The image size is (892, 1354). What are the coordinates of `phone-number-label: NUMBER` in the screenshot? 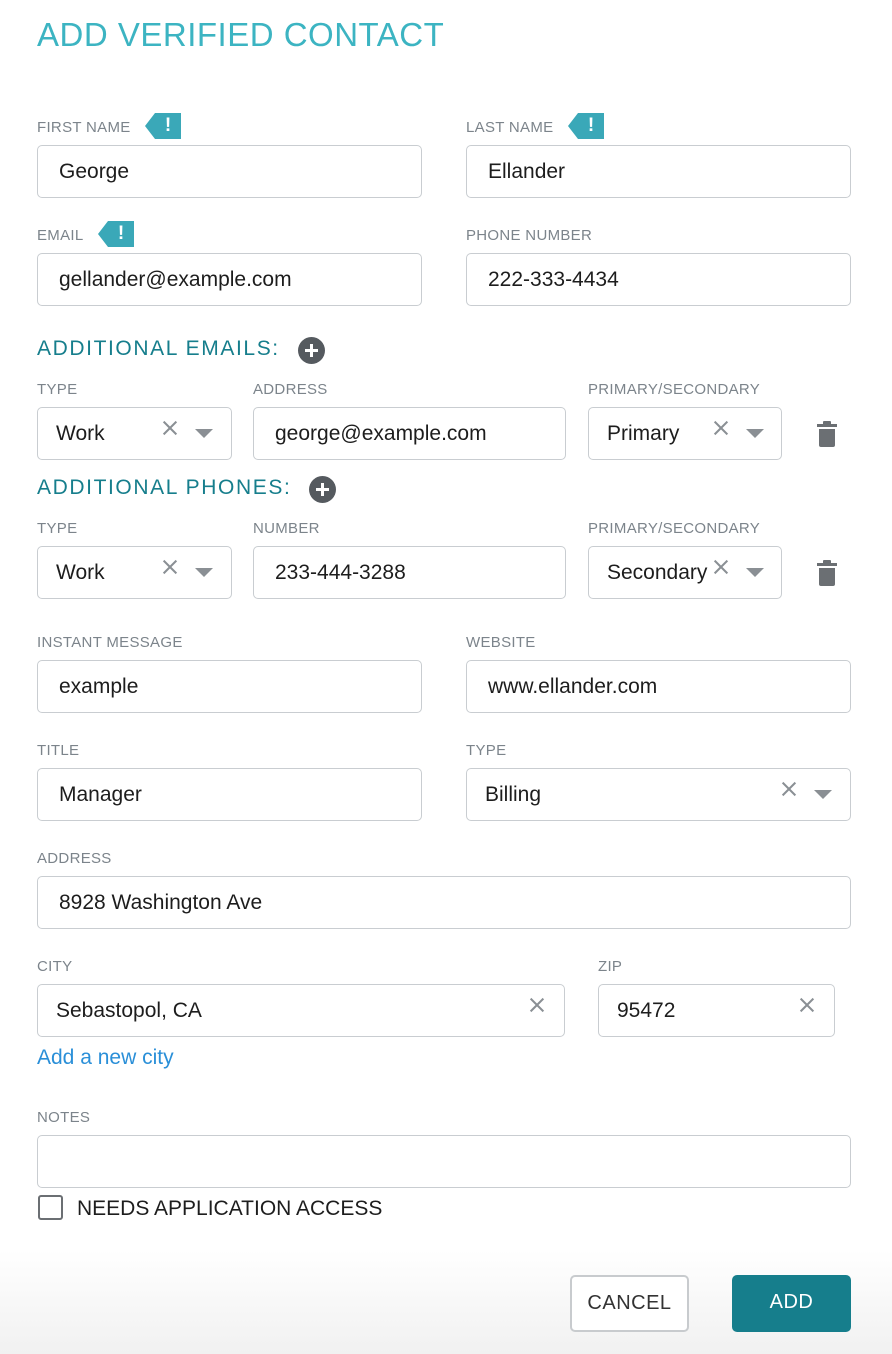 It's located at (286, 528).